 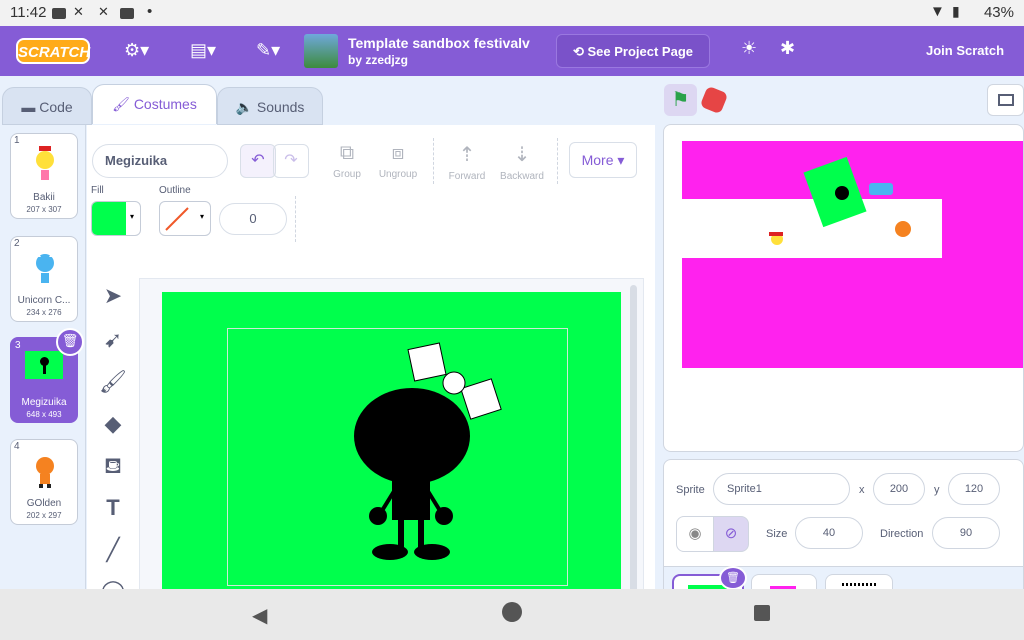 I want to click on costume-number: 1, so click(x=17, y=140).